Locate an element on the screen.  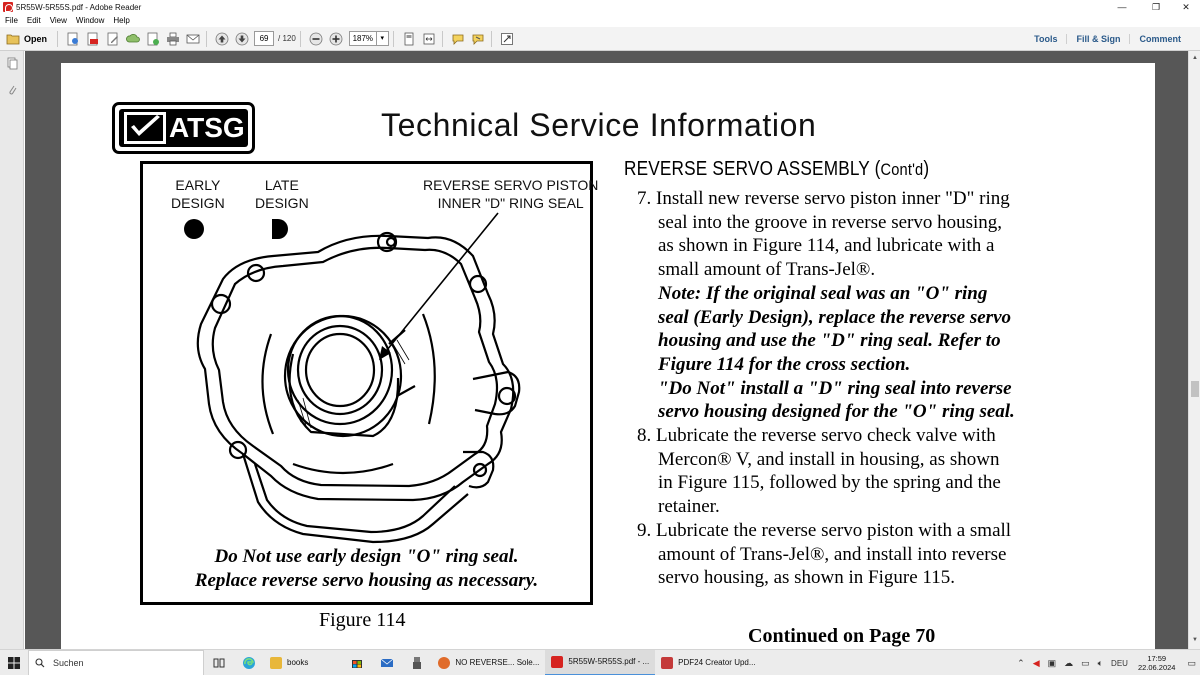
comment-link: Comment is located at coordinates (1159, 39).